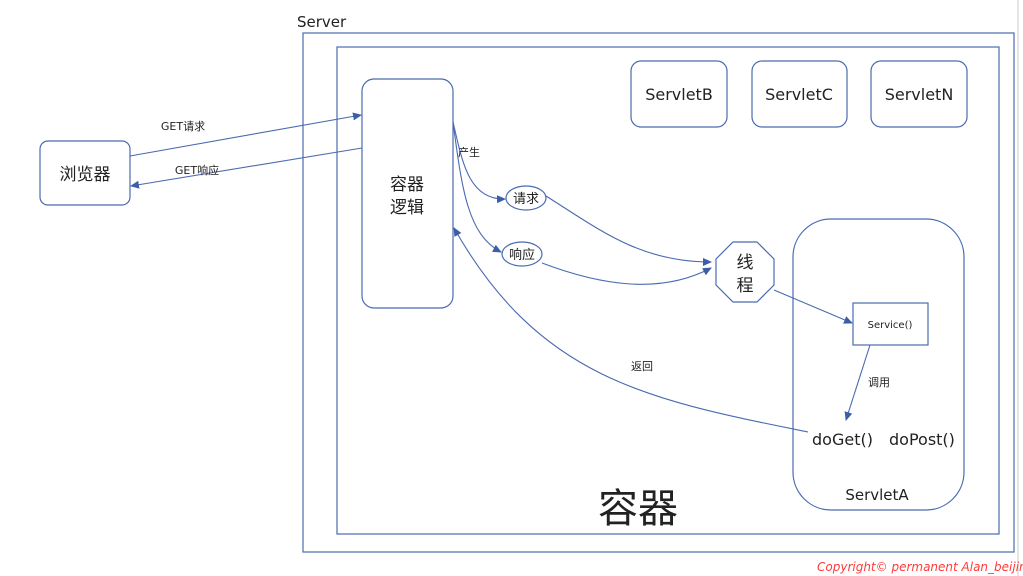 The height and width of the screenshot is (576, 1023). I want to click on service-label: Service(), so click(890, 325).